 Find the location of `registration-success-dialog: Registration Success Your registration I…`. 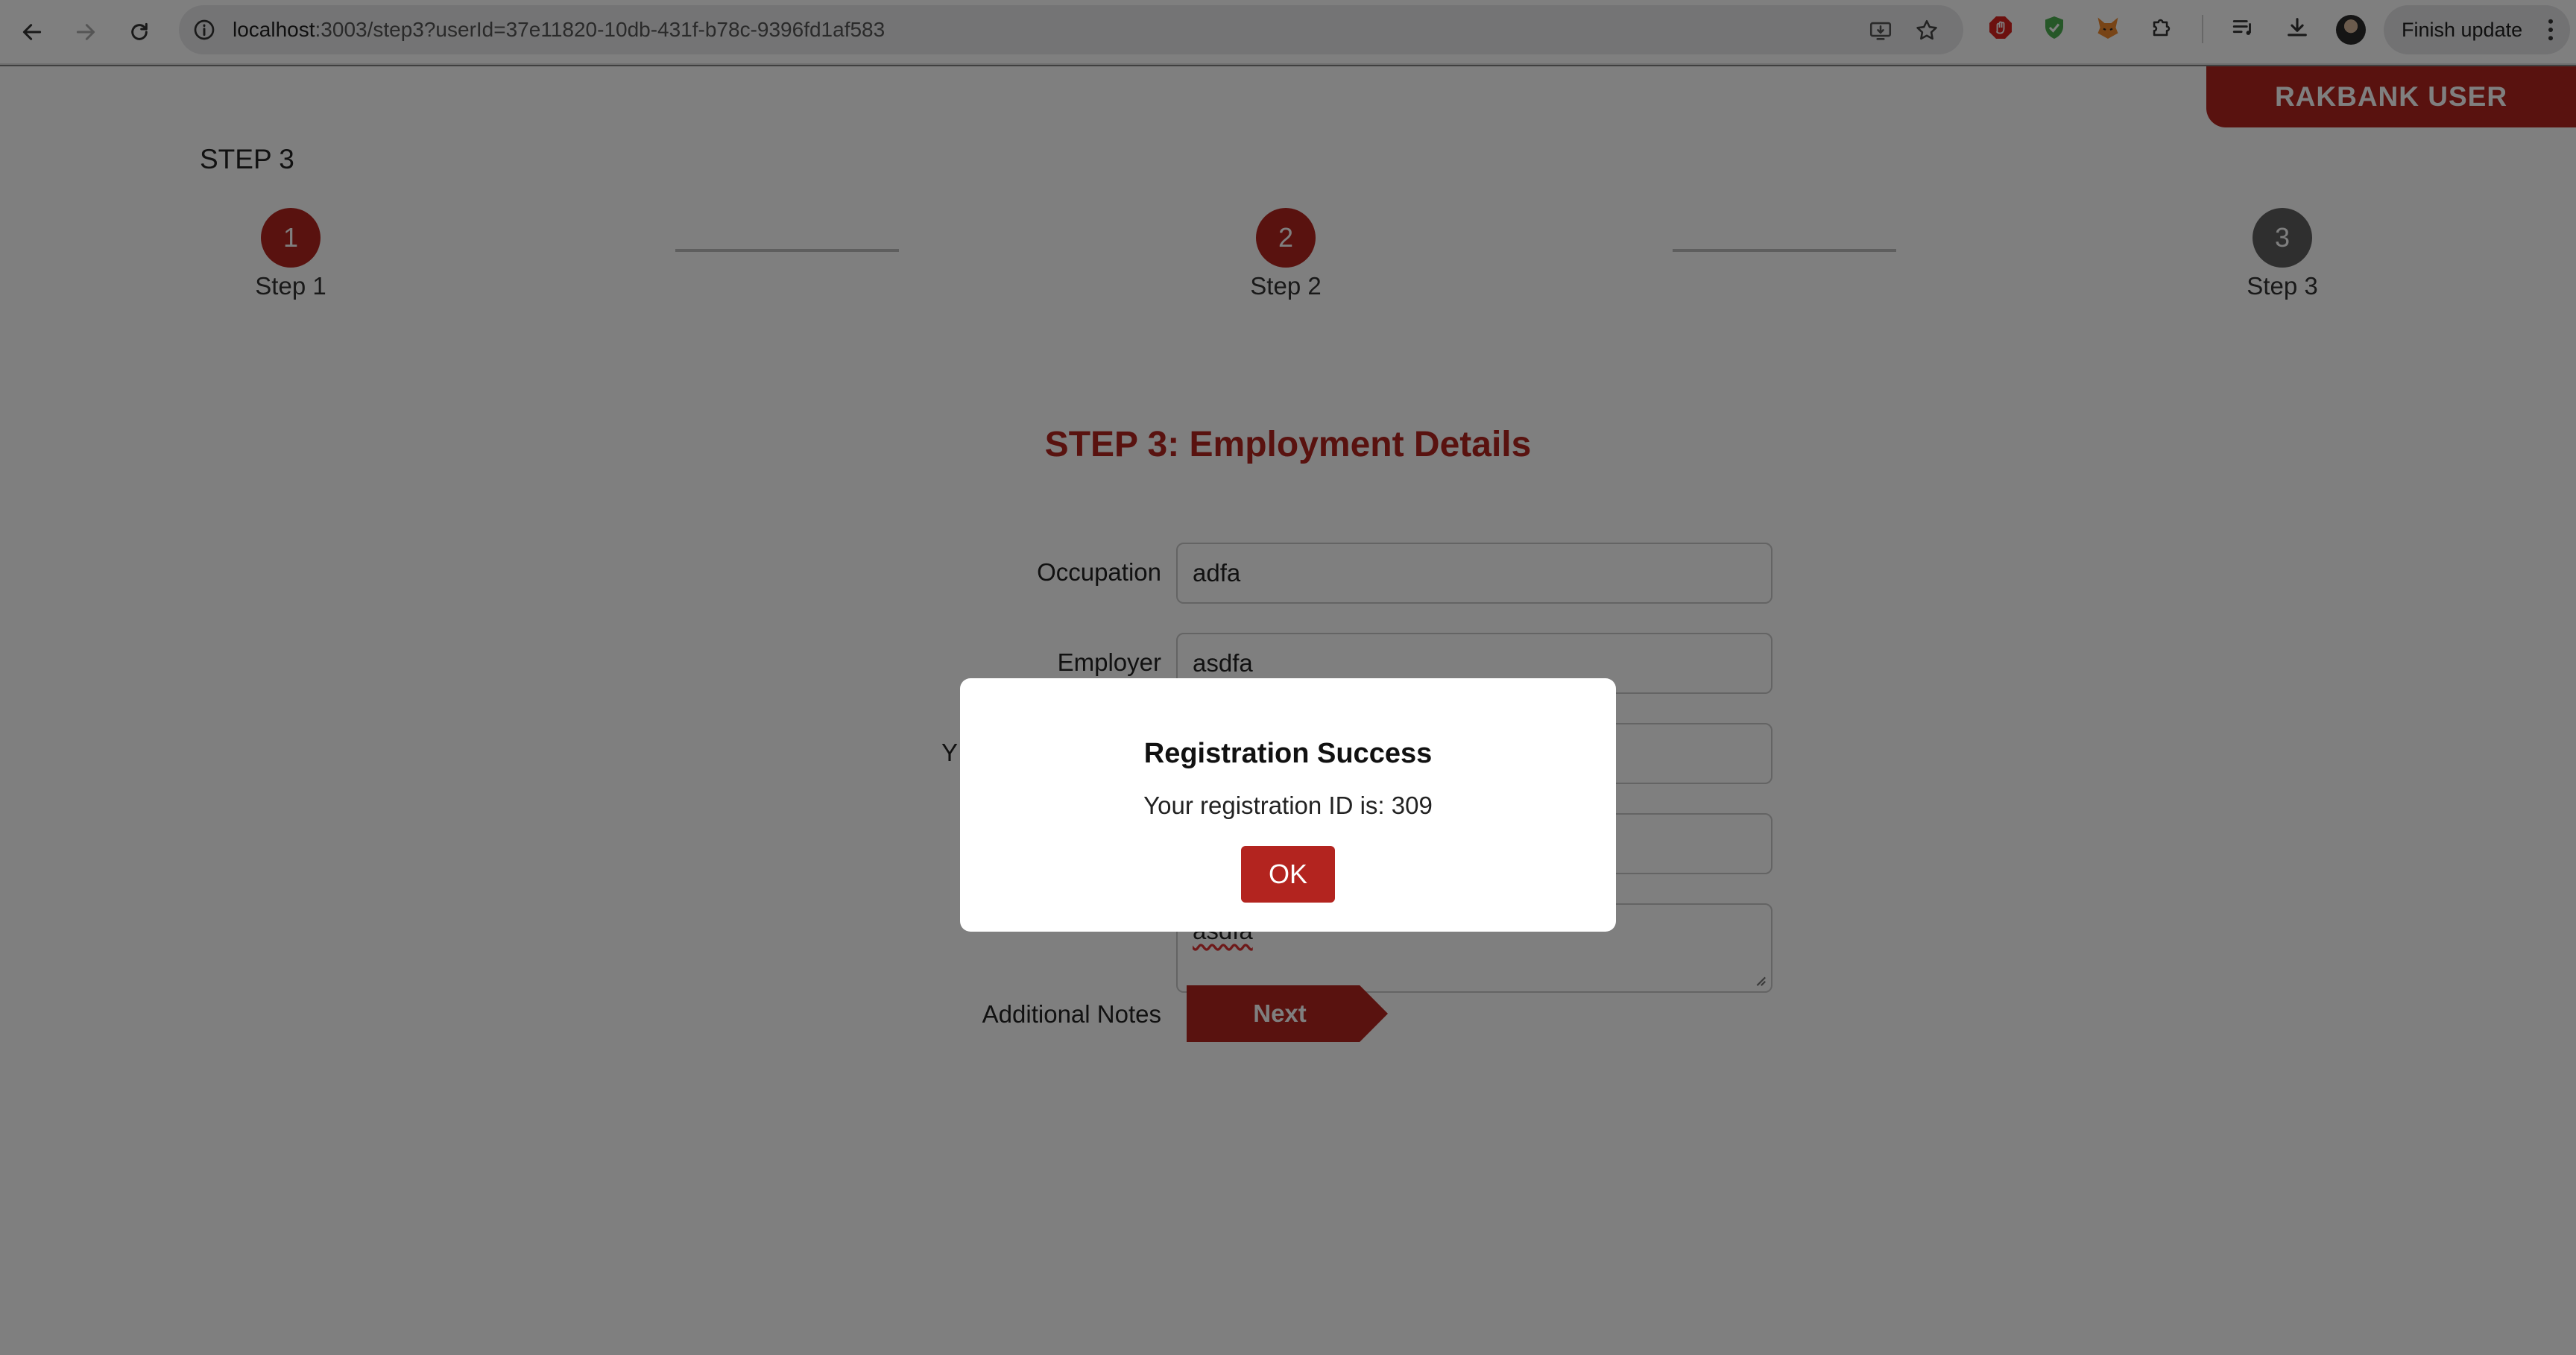

registration-success-dialog: Registration Success Your registration I… is located at coordinates (1288, 805).